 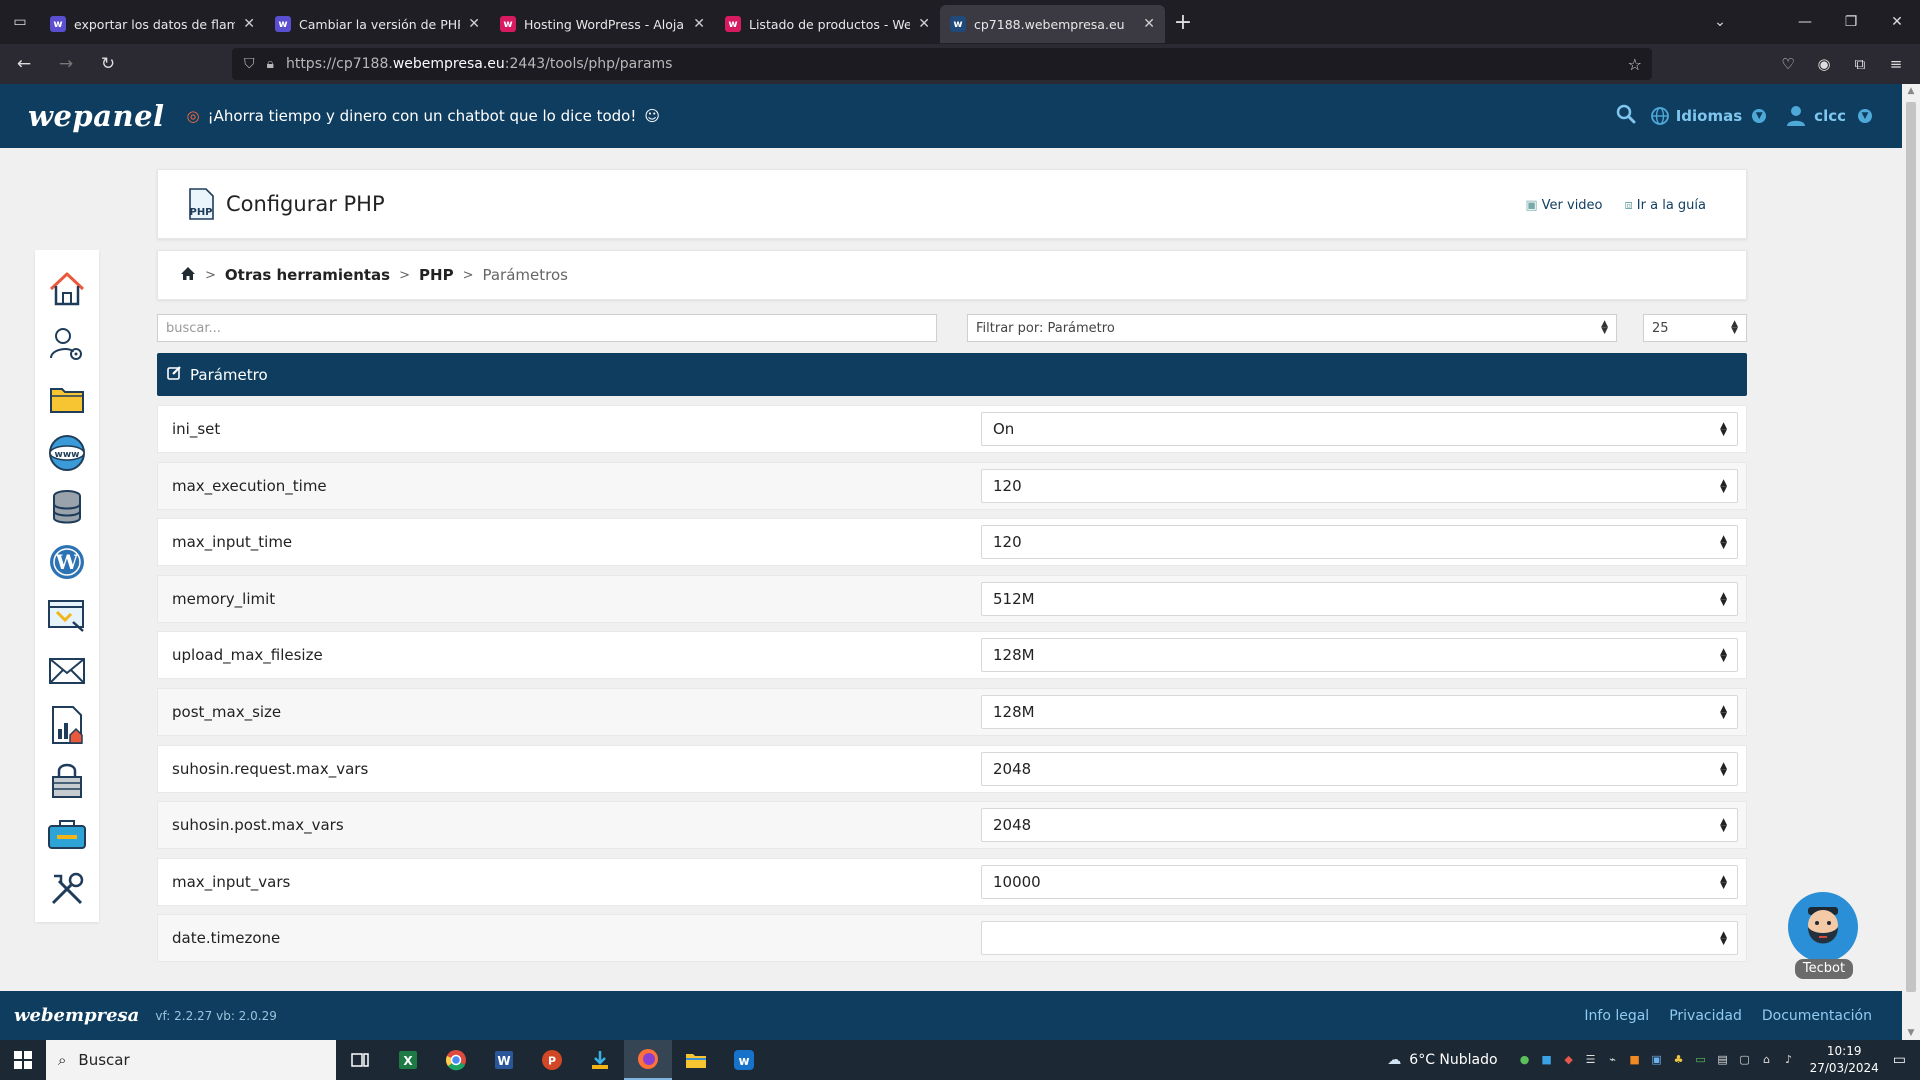 What do you see at coordinates (1851, 22) in the screenshot?
I see `restore-icon: ❐` at bounding box center [1851, 22].